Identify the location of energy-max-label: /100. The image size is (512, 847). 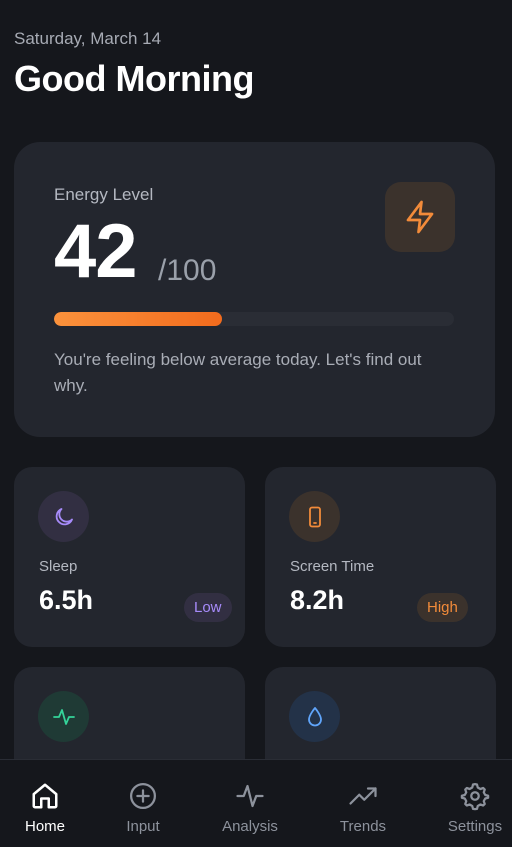
(187, 270).